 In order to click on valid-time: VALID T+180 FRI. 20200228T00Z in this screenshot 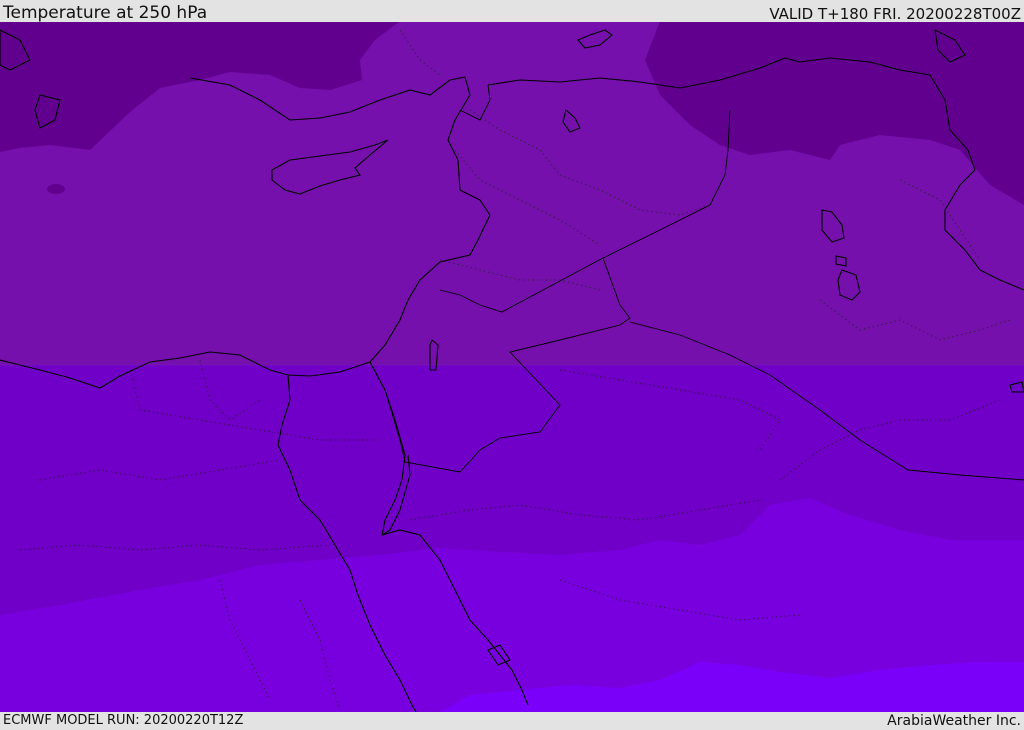, I will do `click(895, 14)`.